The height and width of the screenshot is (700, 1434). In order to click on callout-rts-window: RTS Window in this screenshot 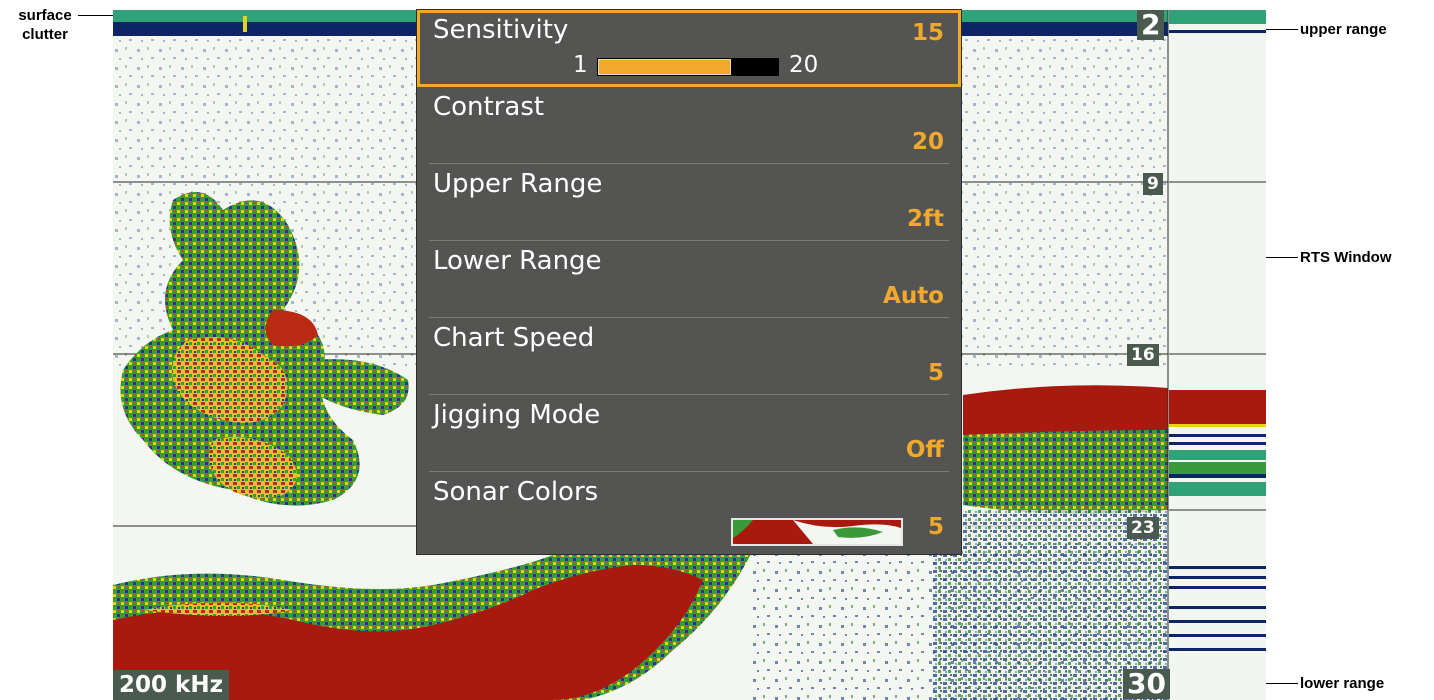, I will do `click(1346, 257)`.